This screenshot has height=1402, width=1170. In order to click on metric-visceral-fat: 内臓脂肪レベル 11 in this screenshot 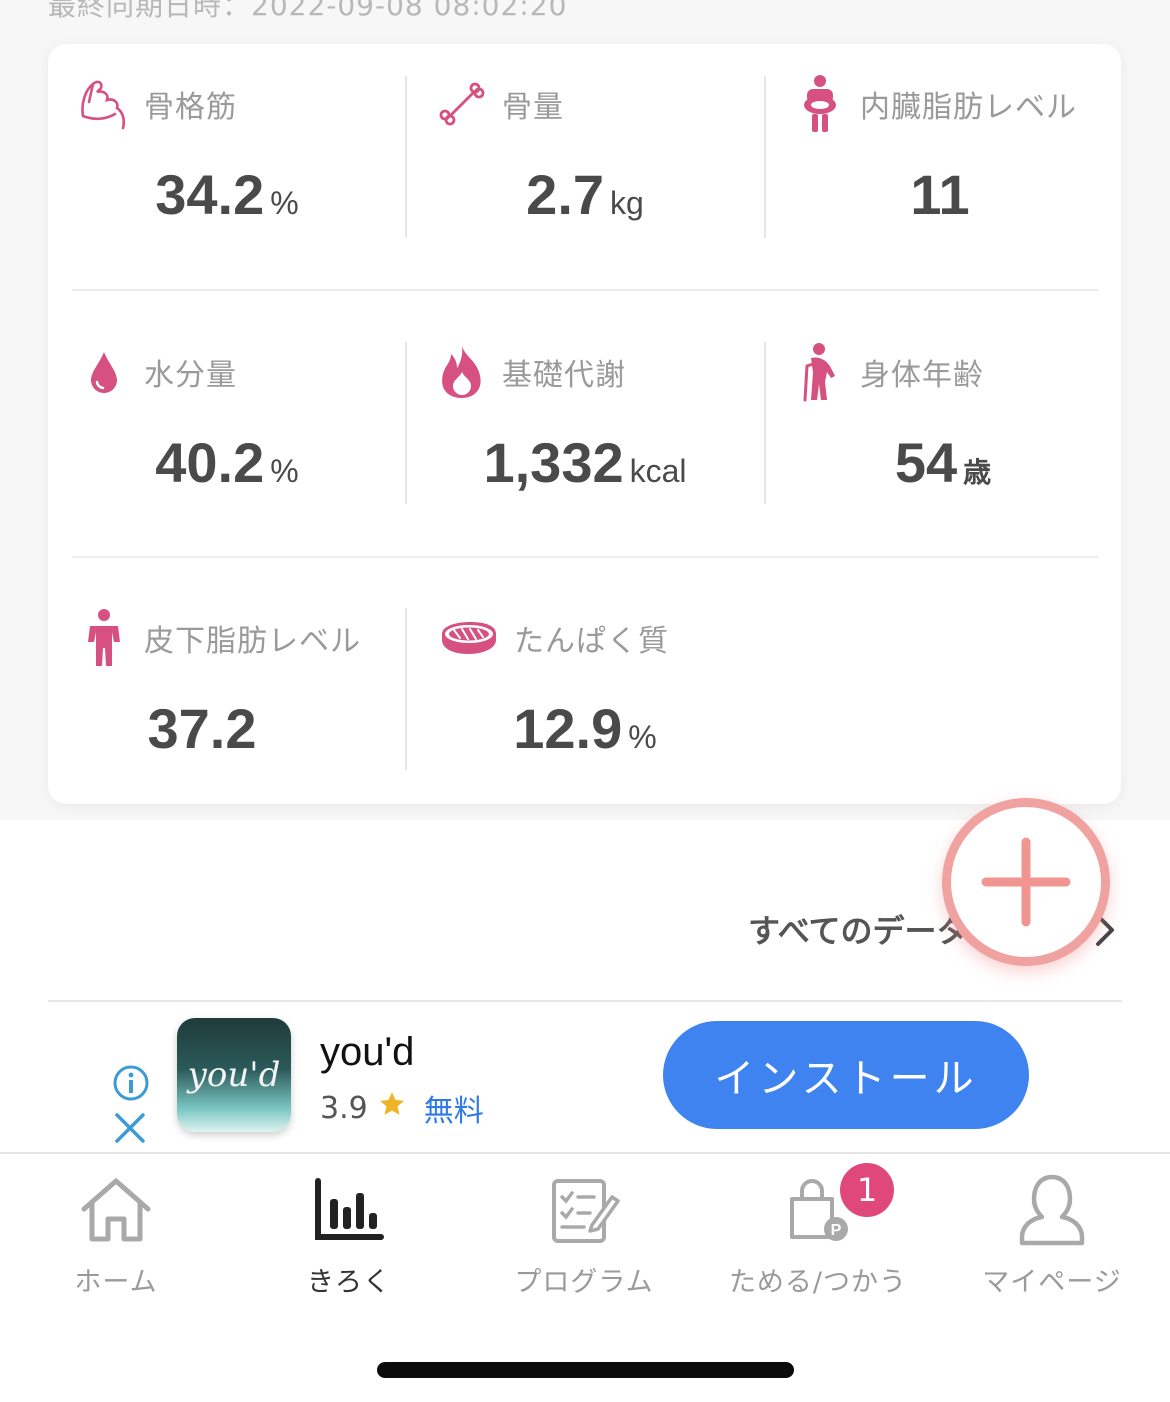, I will do `click(943, 144)`.